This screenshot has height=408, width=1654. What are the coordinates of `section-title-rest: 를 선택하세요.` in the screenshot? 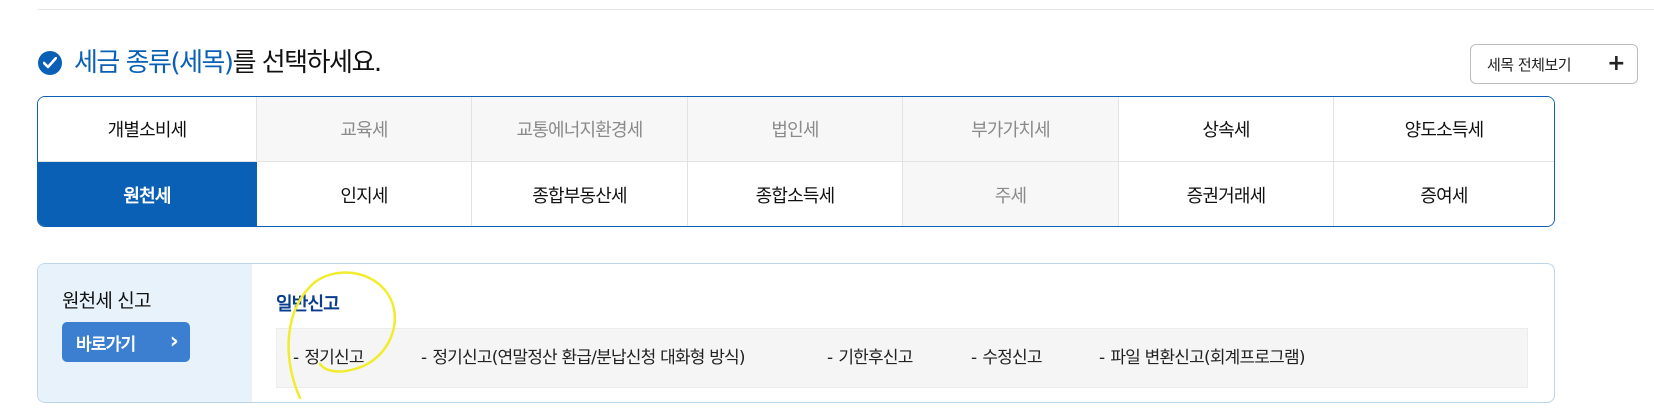 It's located at (307, 63).